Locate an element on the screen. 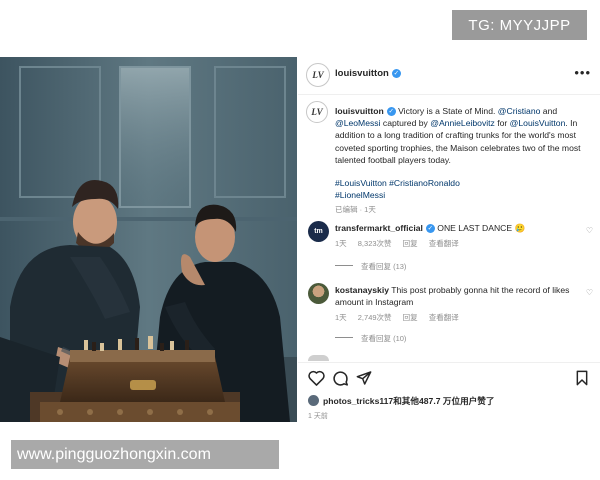 The image size is (600, 480). comment-meta: 1天 8,323次赞 回复 查看翻译 is located at coordinates (457, 244).